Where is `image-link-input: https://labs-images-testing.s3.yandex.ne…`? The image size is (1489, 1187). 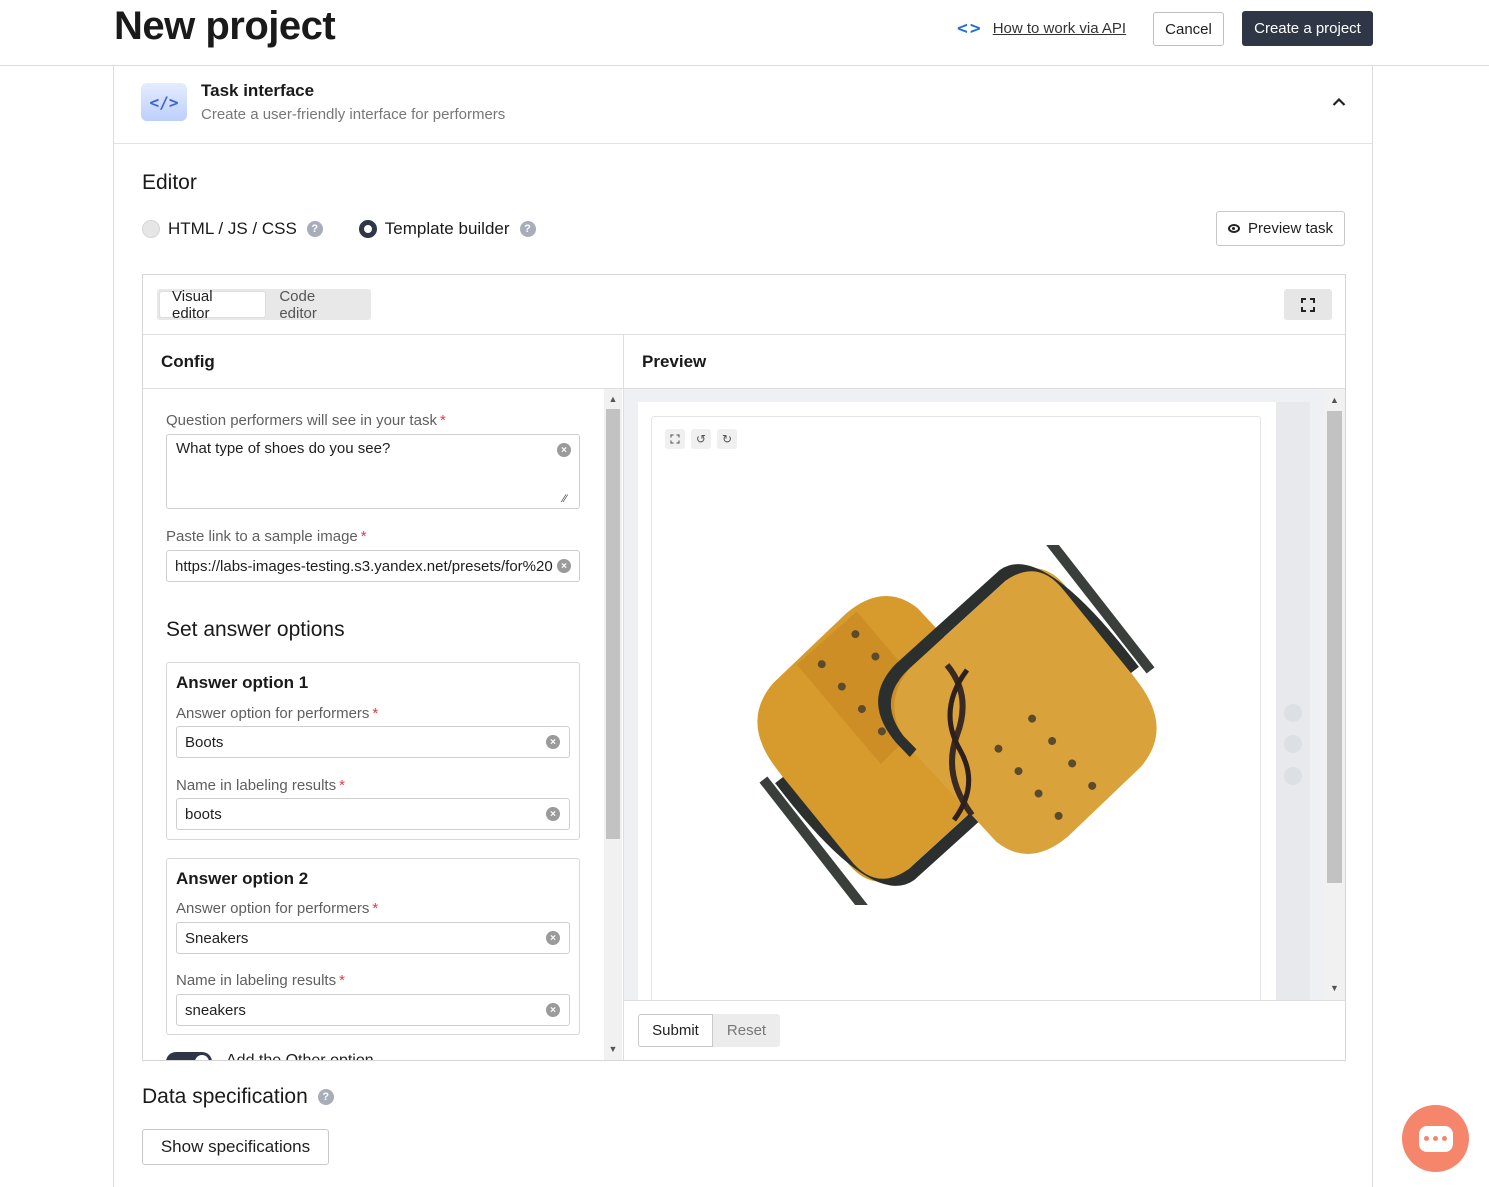 image-link-input: https://labs-images-testing.s3.yandex.ne… is located at coordinates (373, 566).